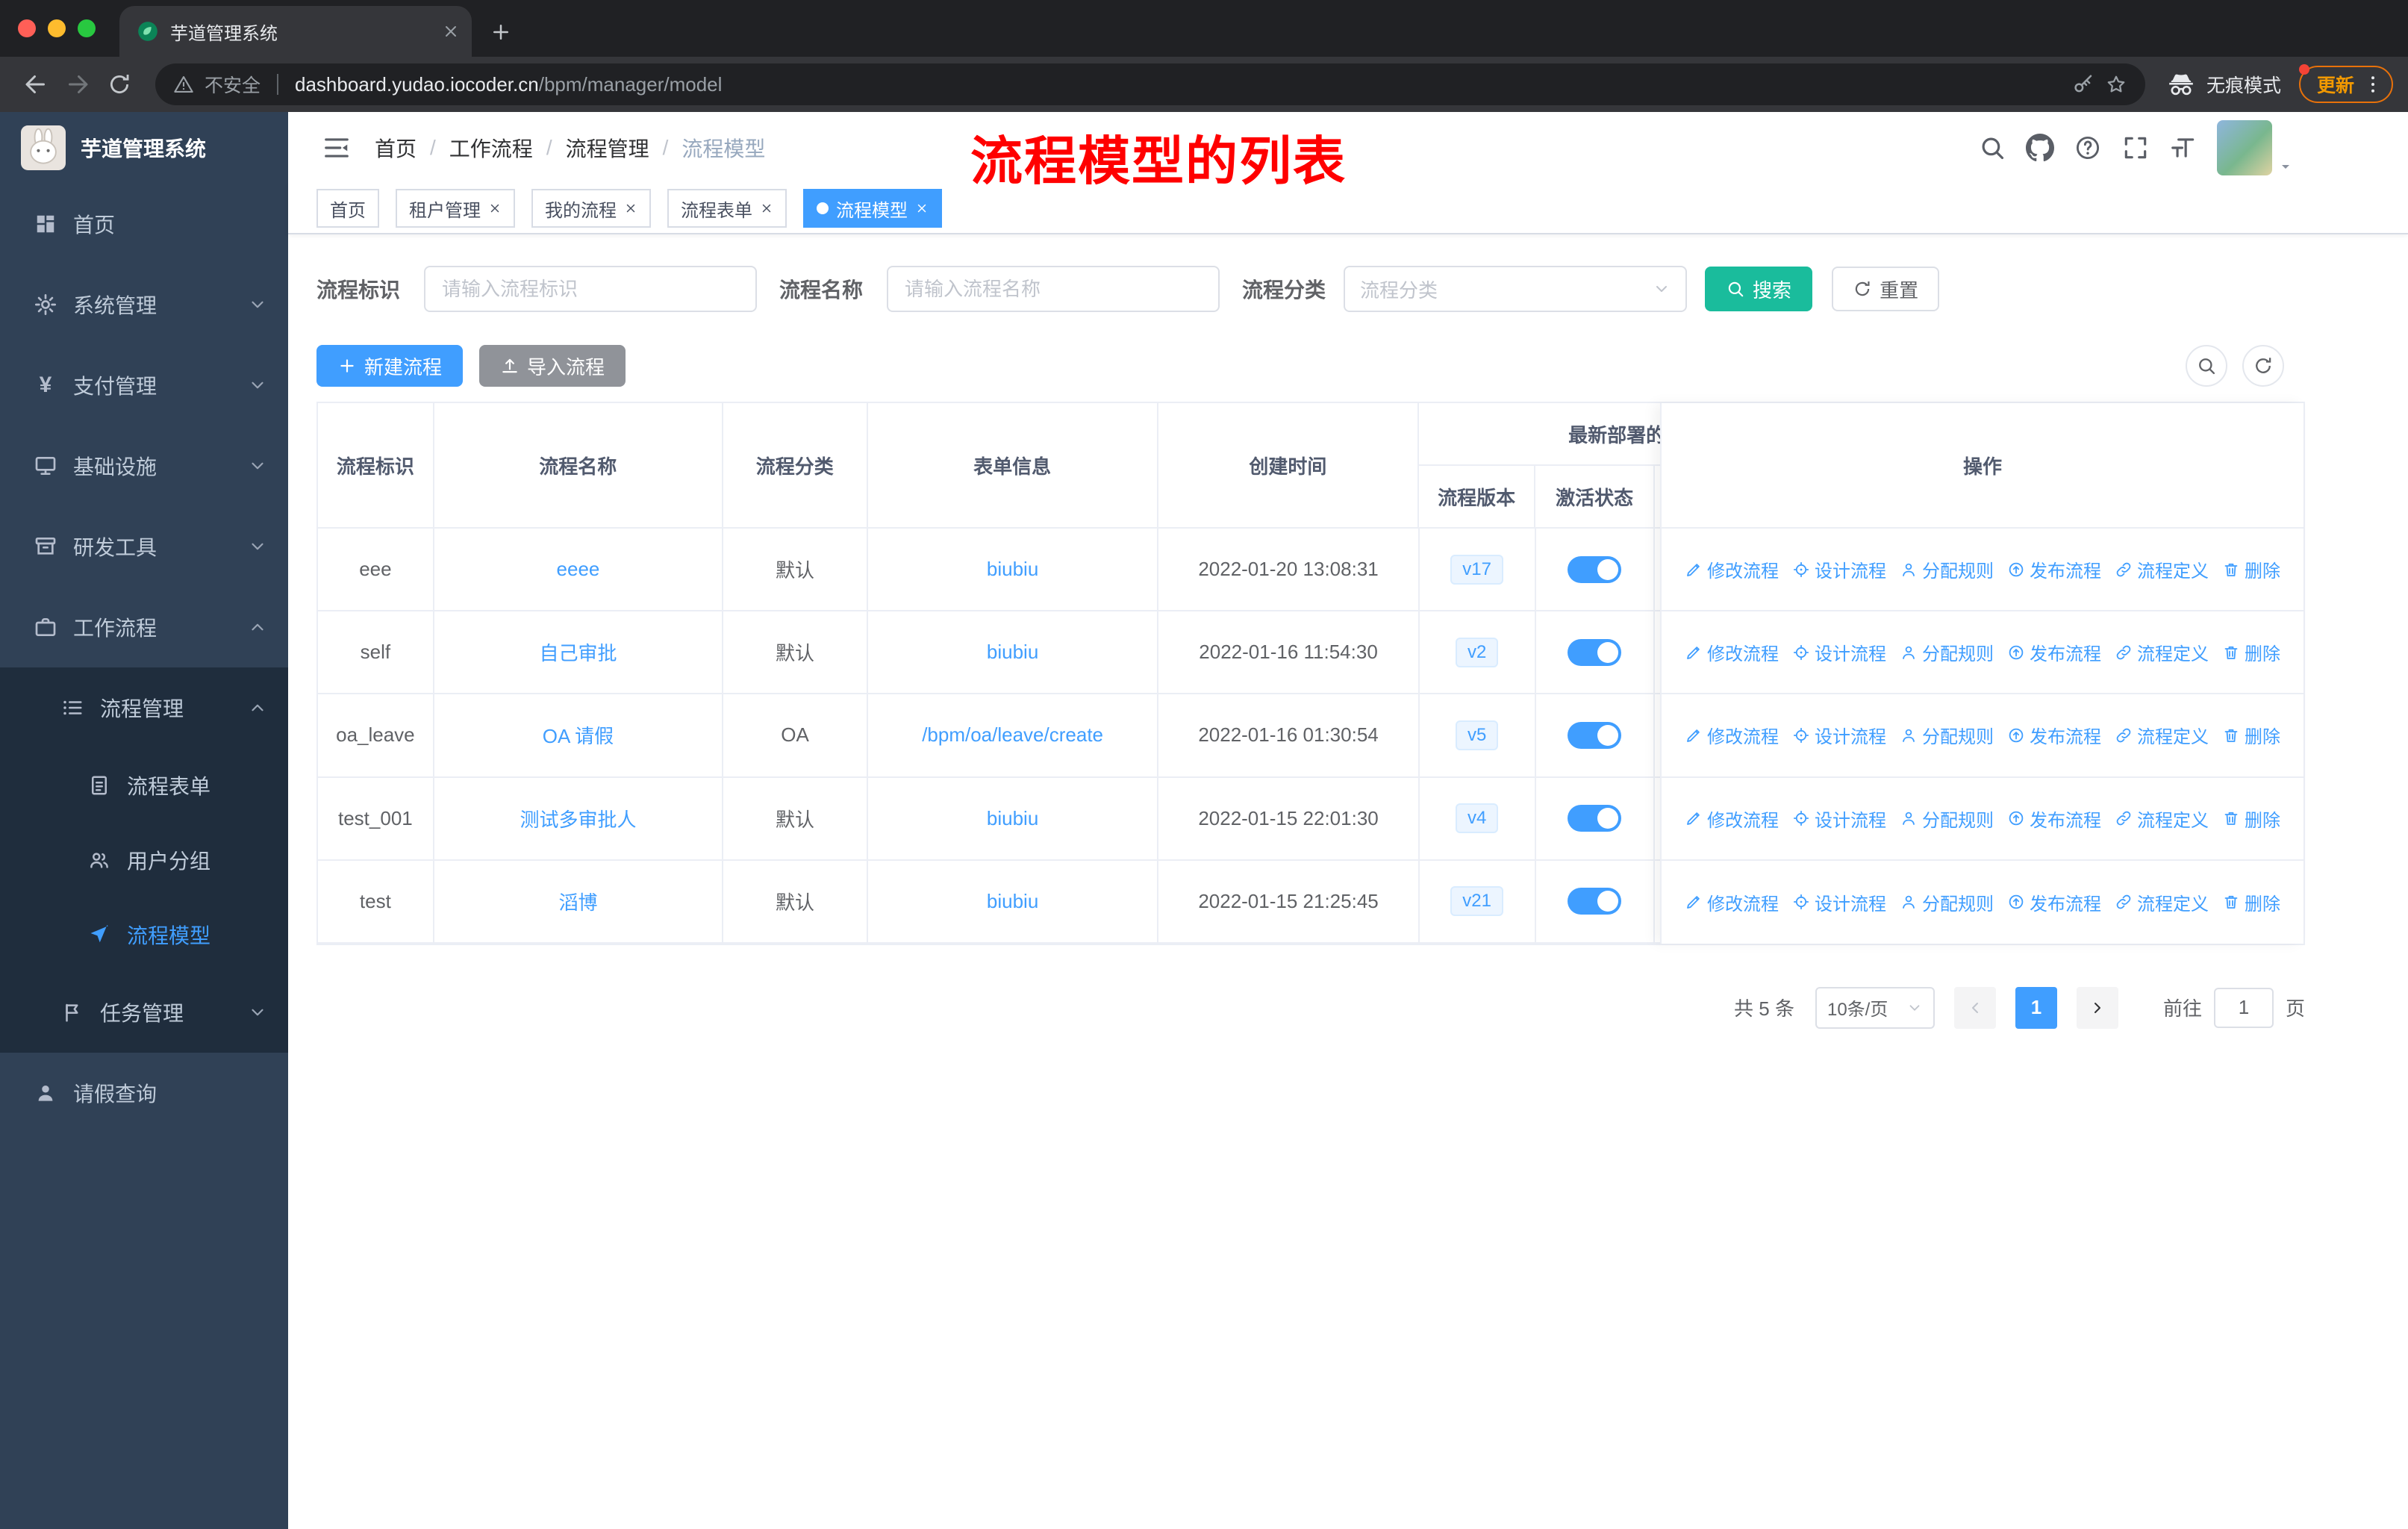 This screenshot has height=1529, width=2408. What do you see at coordinates (2244, 147) in the screenshot?
I see `avatar` at bounding box center [2244, 147].